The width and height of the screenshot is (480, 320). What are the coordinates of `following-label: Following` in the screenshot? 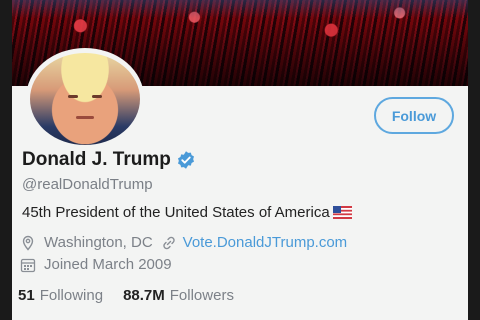 It's located at (71, 295).